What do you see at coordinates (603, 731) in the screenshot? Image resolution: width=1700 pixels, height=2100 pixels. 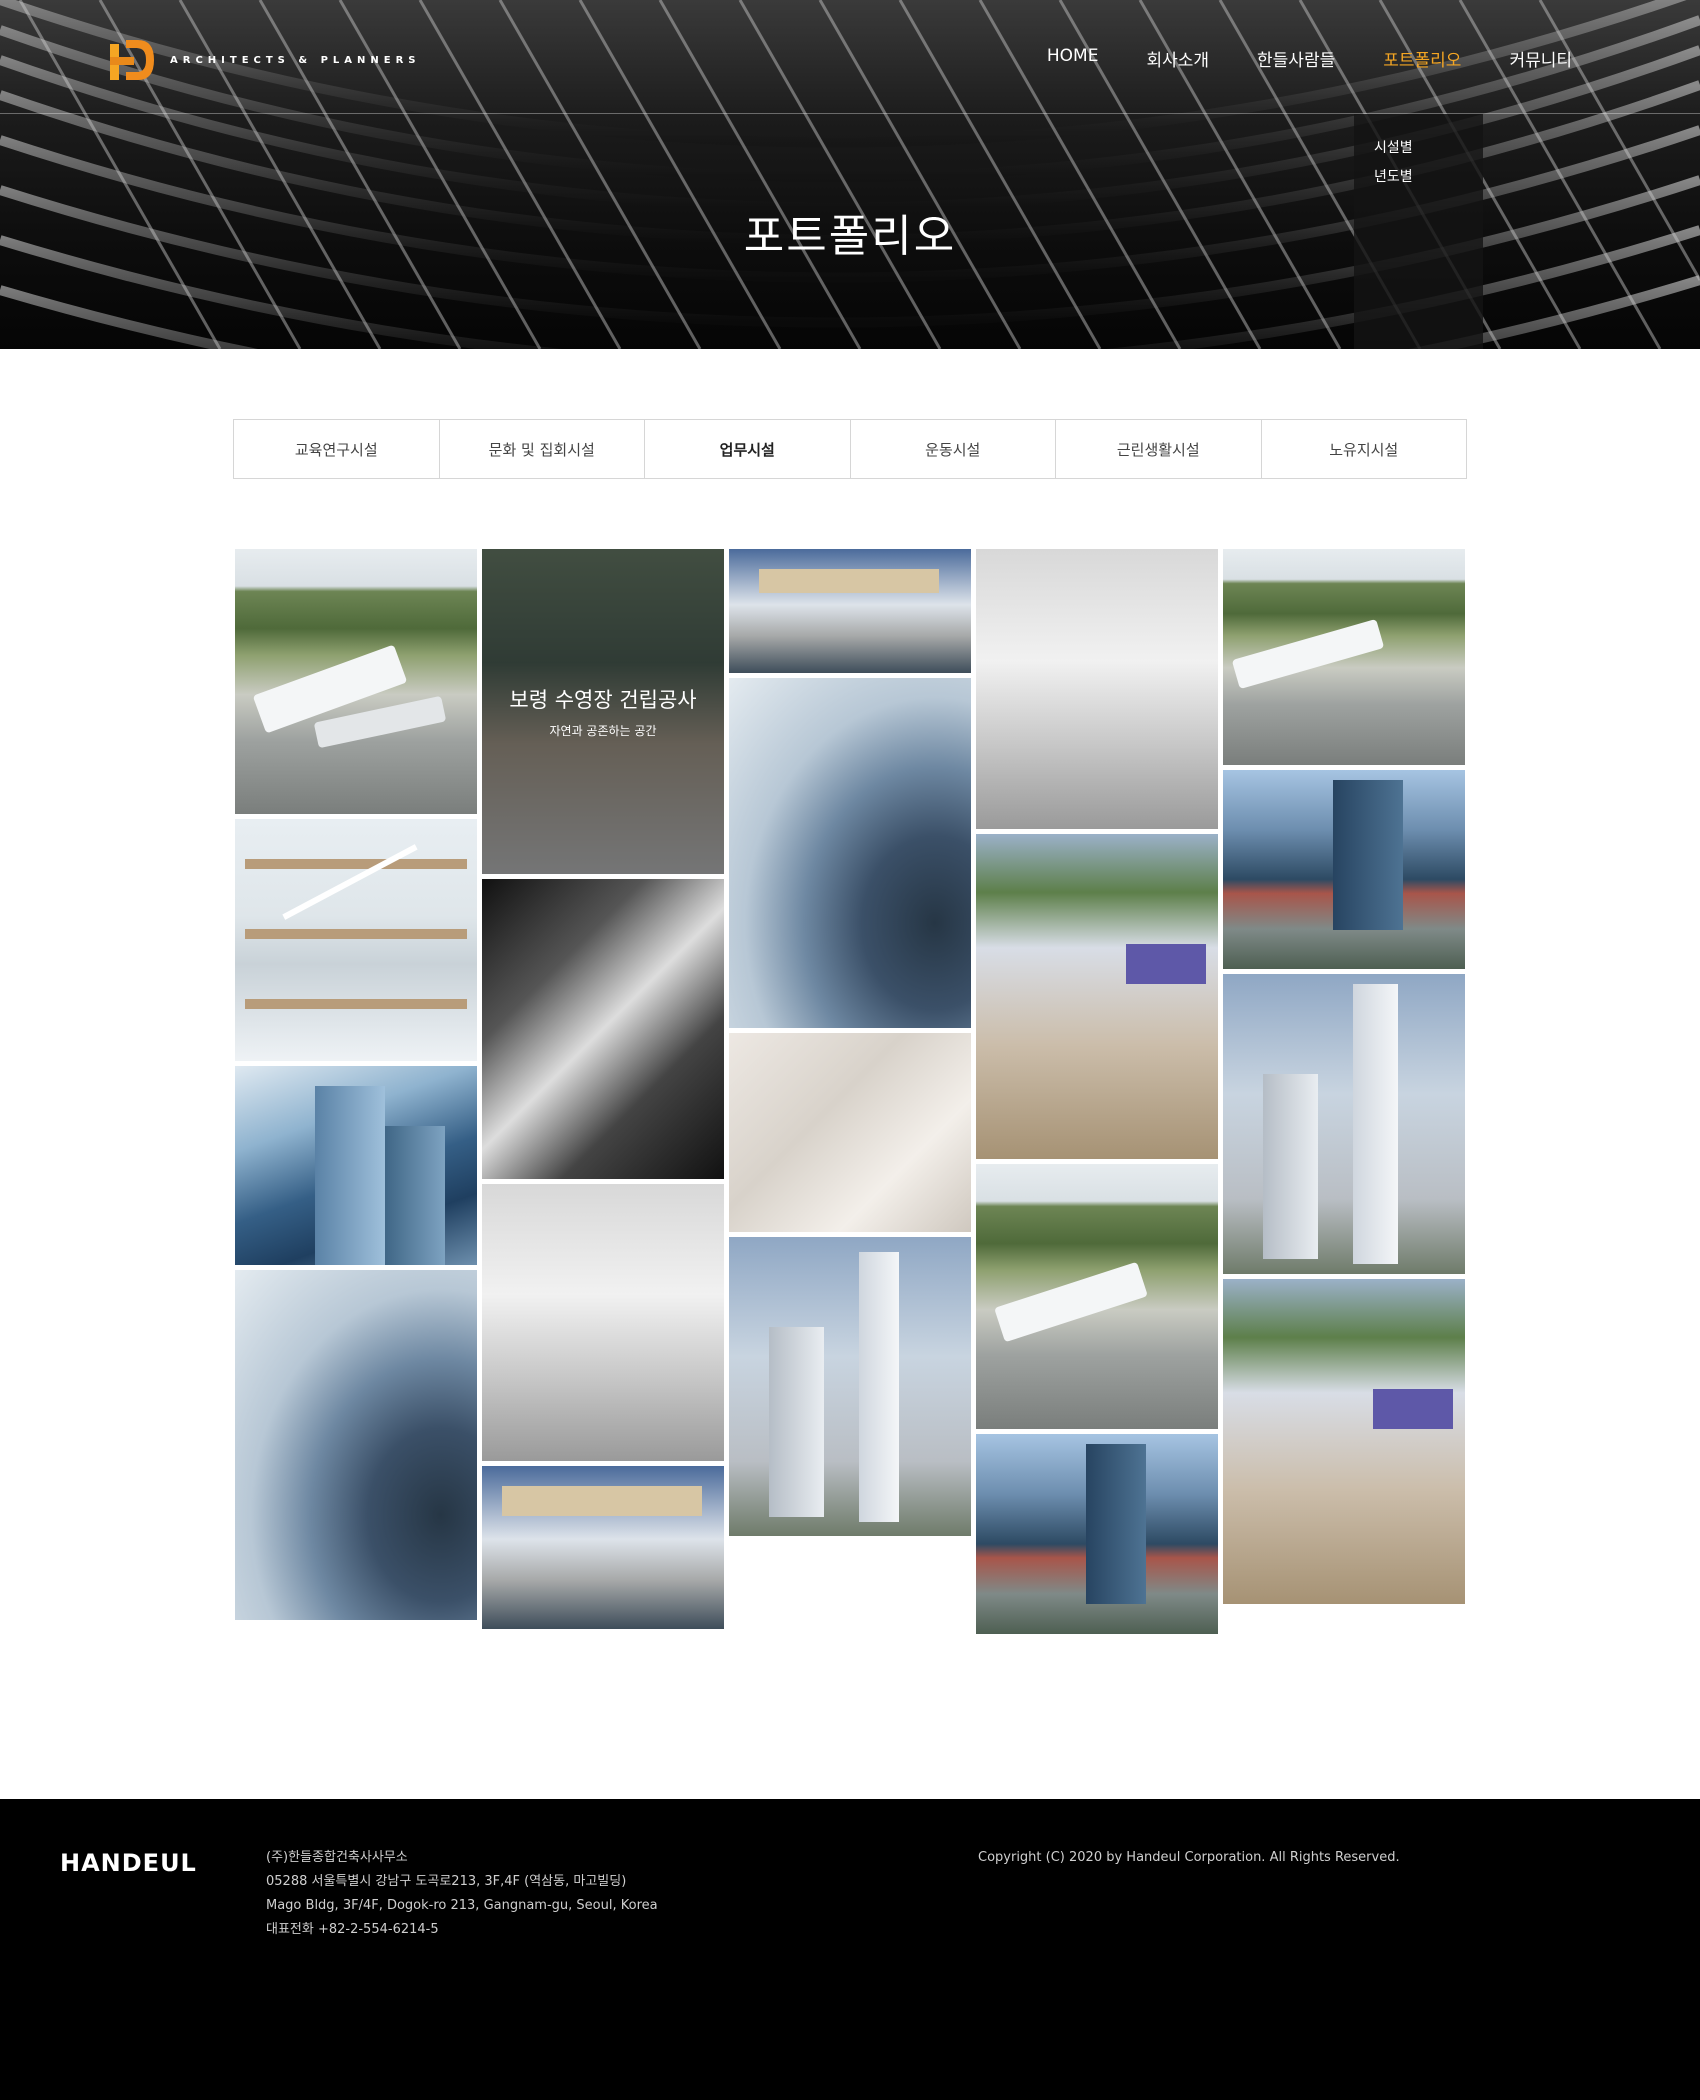 I see `project-subtitle: 자연과 공존하는 공간` at bounding box center [603, 731].